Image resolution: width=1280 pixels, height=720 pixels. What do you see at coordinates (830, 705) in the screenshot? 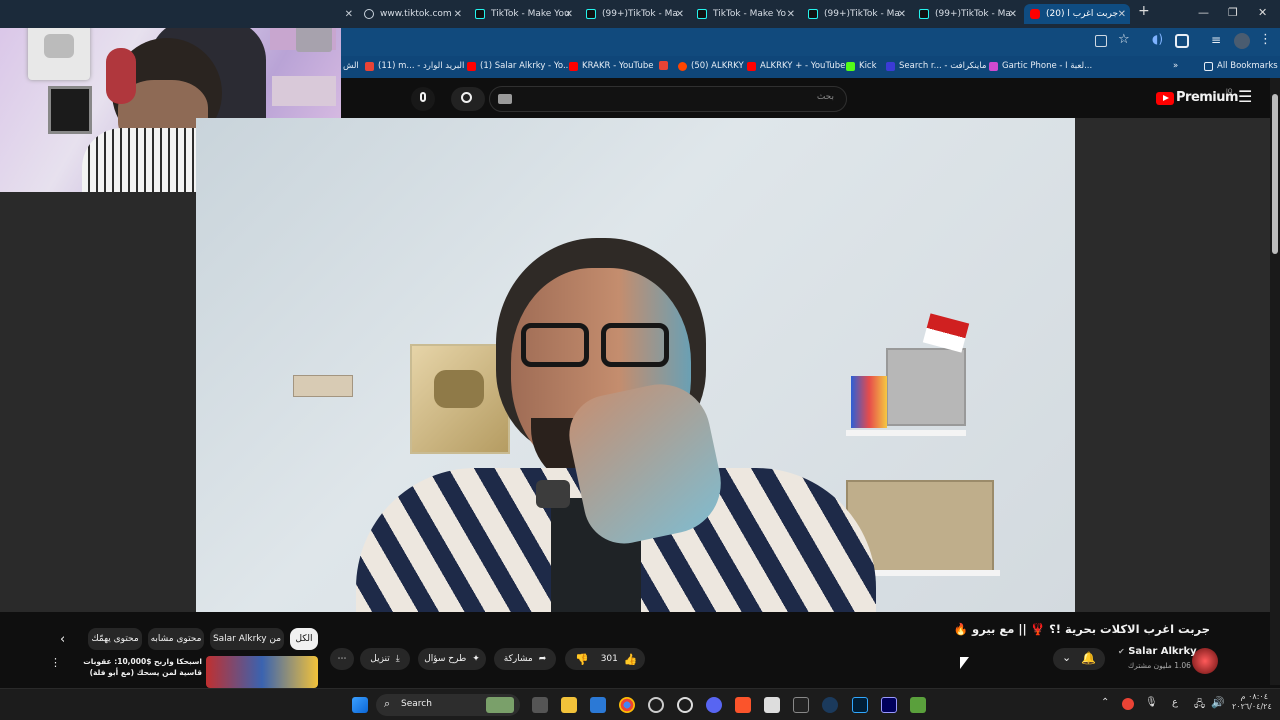
I see `steam-icon` at bounding box center [830, 705].